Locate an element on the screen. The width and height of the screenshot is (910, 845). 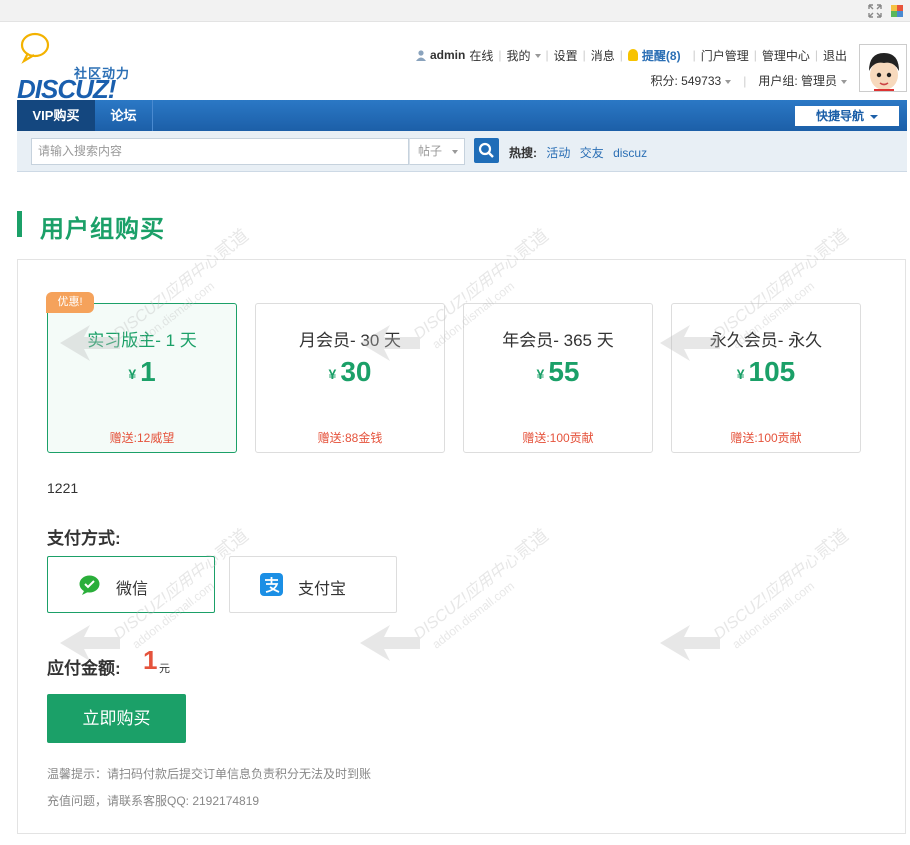
pay-option-alipay: 支付宝 is located at coordinates (313, 584).